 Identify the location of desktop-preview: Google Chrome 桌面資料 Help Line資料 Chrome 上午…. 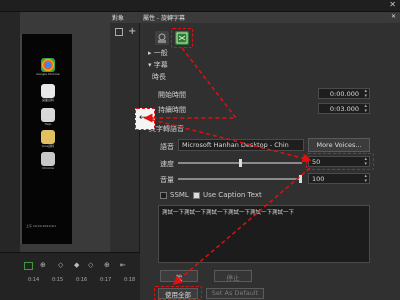
(46, 139).